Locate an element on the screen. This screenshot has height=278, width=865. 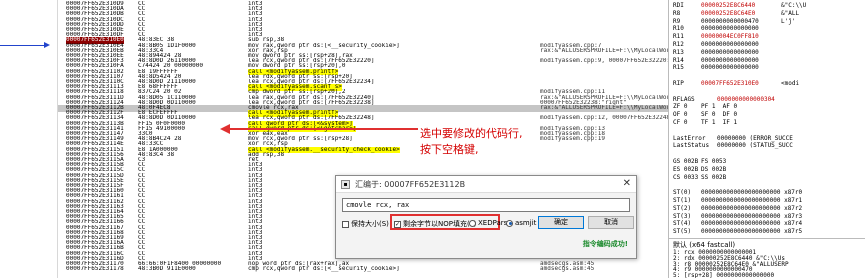
register-row: R14 0000000000000000 is located at coordinates (769, 60).